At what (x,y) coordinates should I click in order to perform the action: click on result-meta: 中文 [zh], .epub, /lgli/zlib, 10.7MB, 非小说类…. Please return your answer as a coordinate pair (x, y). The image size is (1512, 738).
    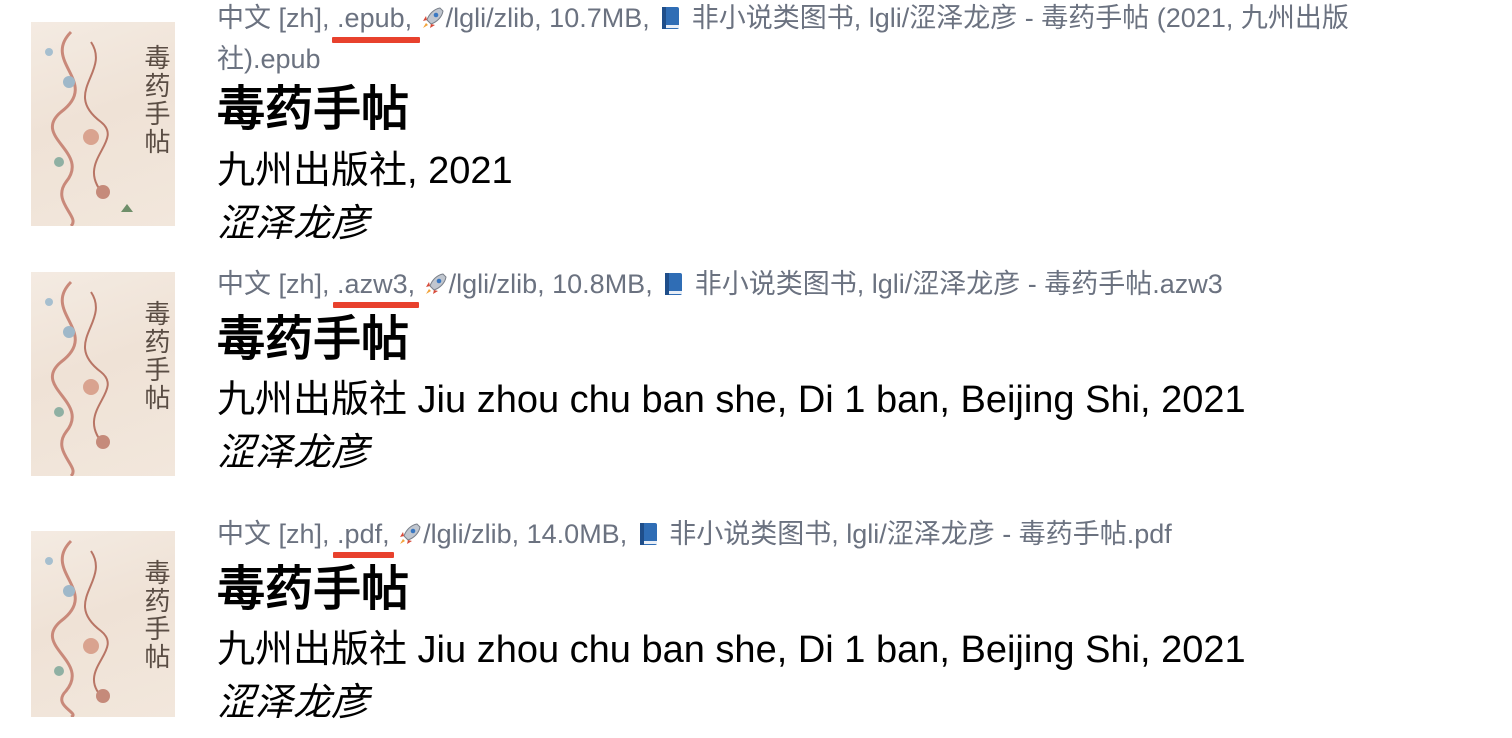
    Looking at the image, I should click on (859, 40).